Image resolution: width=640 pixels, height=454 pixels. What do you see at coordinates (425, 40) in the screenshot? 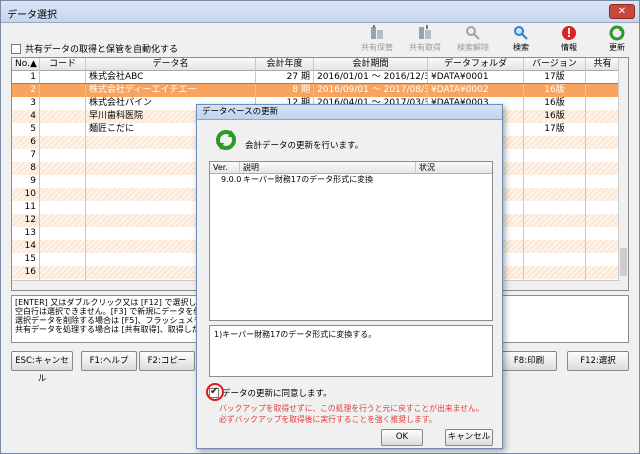
I see `share-get-button: 共有取得` at bounding box center [425, 40].